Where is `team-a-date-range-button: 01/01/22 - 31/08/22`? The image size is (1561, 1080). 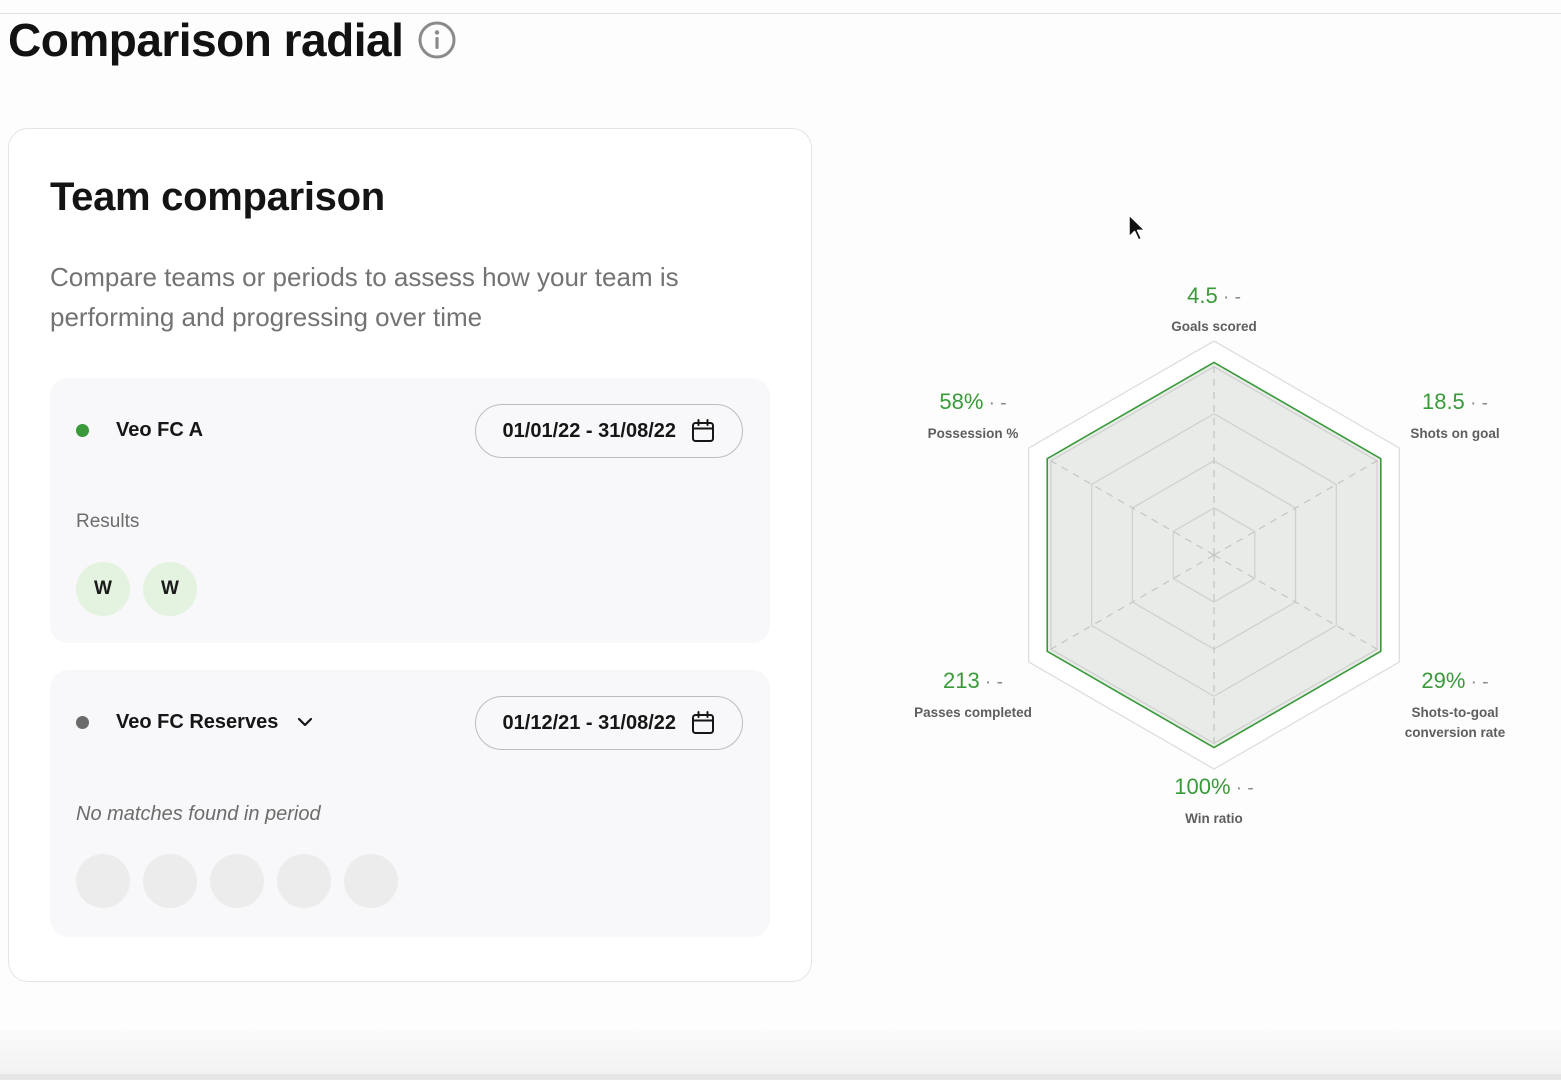 team-a-date-range-button: 01/01/22 - 31/08/22 is located at coordinates (608, 431).